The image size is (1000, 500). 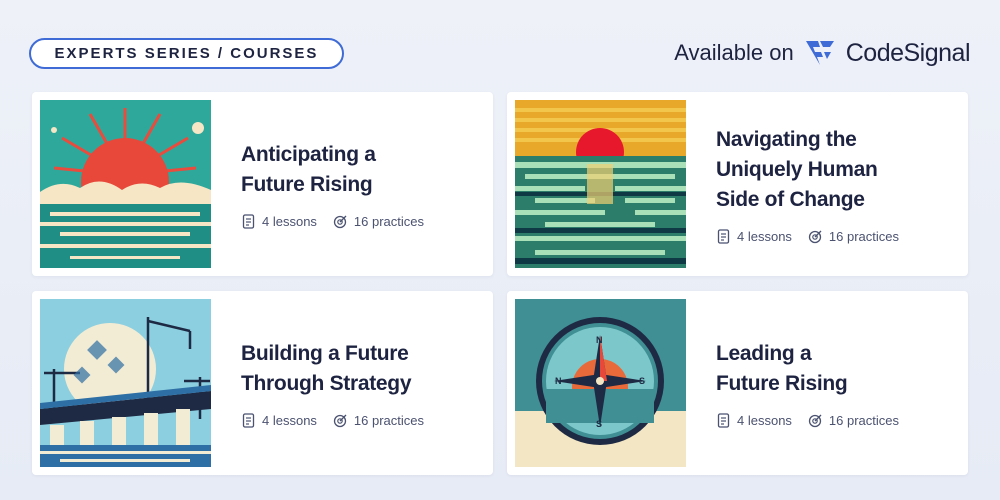 What do you see at coordinates (764, 353) in the screenshot?
I see `title-line: Leading a` at bounding box center [764, 353].